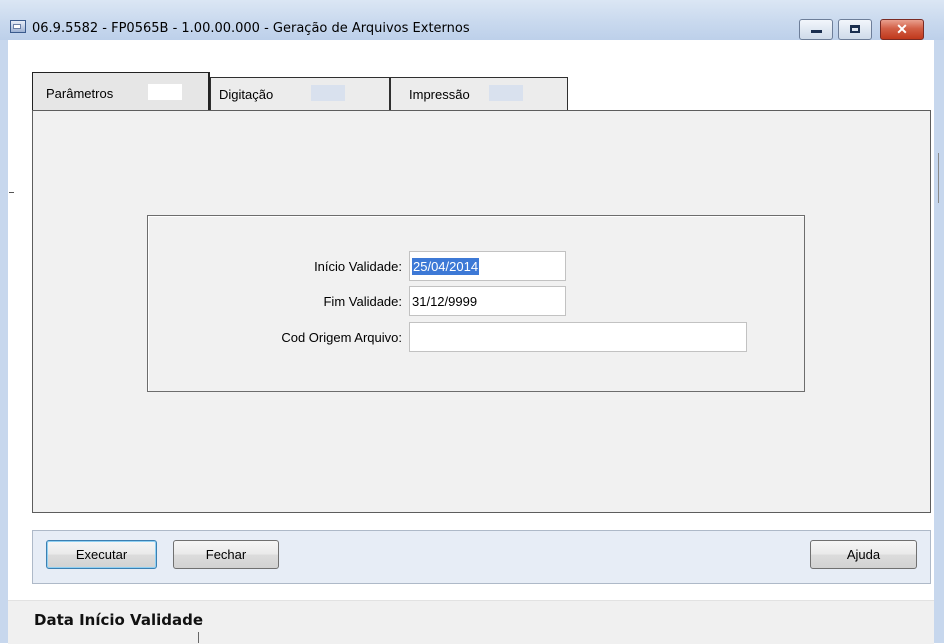  Describe the element at coordinates (80, 93) in the screenshot. I see `tab-label: Parâmetros` at that location.